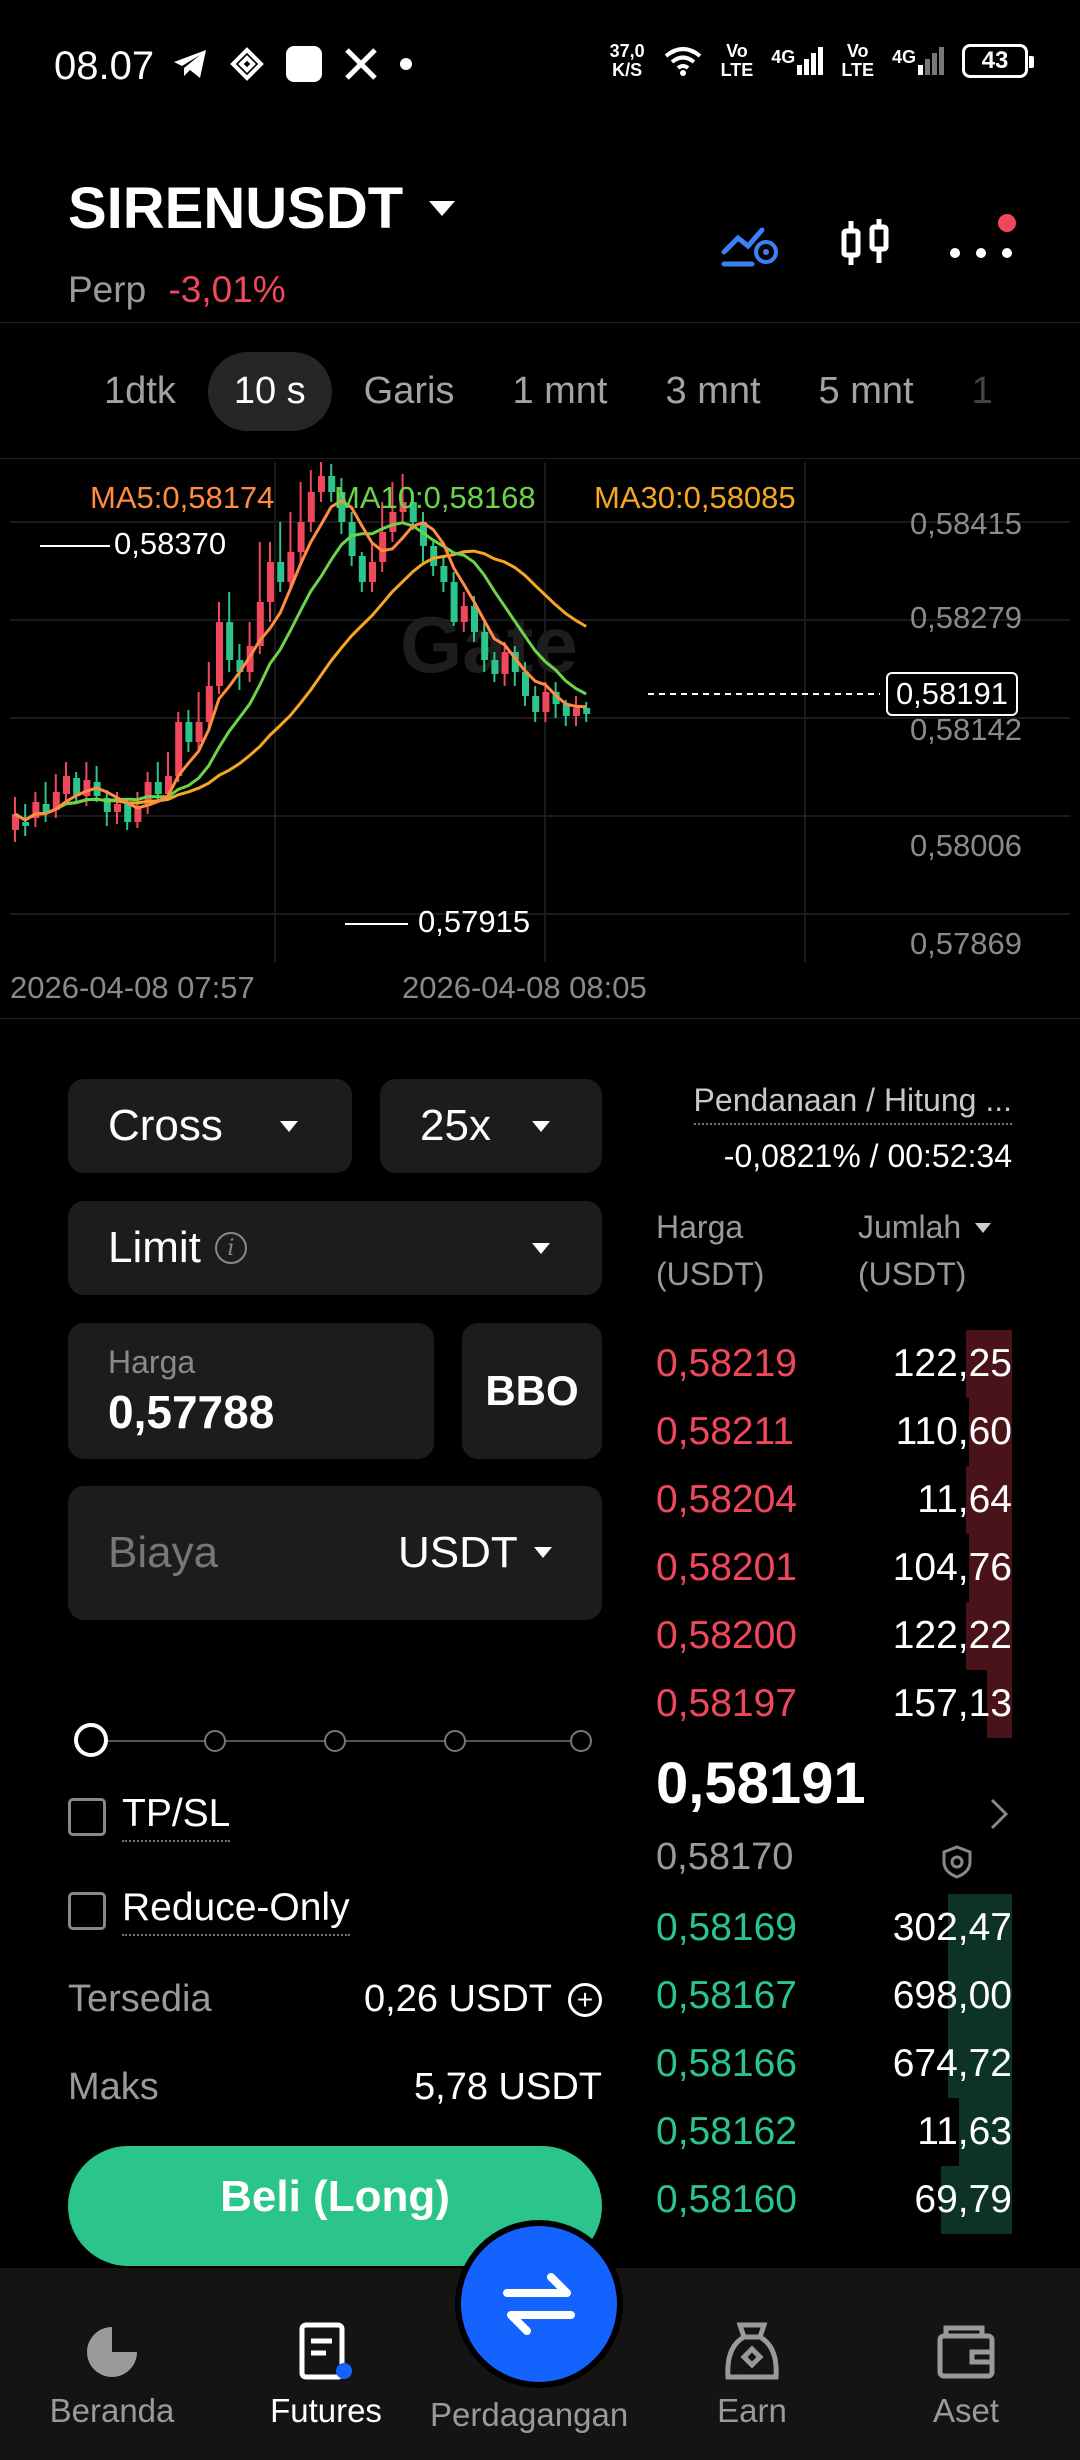 This screenshot has width=1080, height=2460. I want to click on tab-more: 1, so click(982, 391).